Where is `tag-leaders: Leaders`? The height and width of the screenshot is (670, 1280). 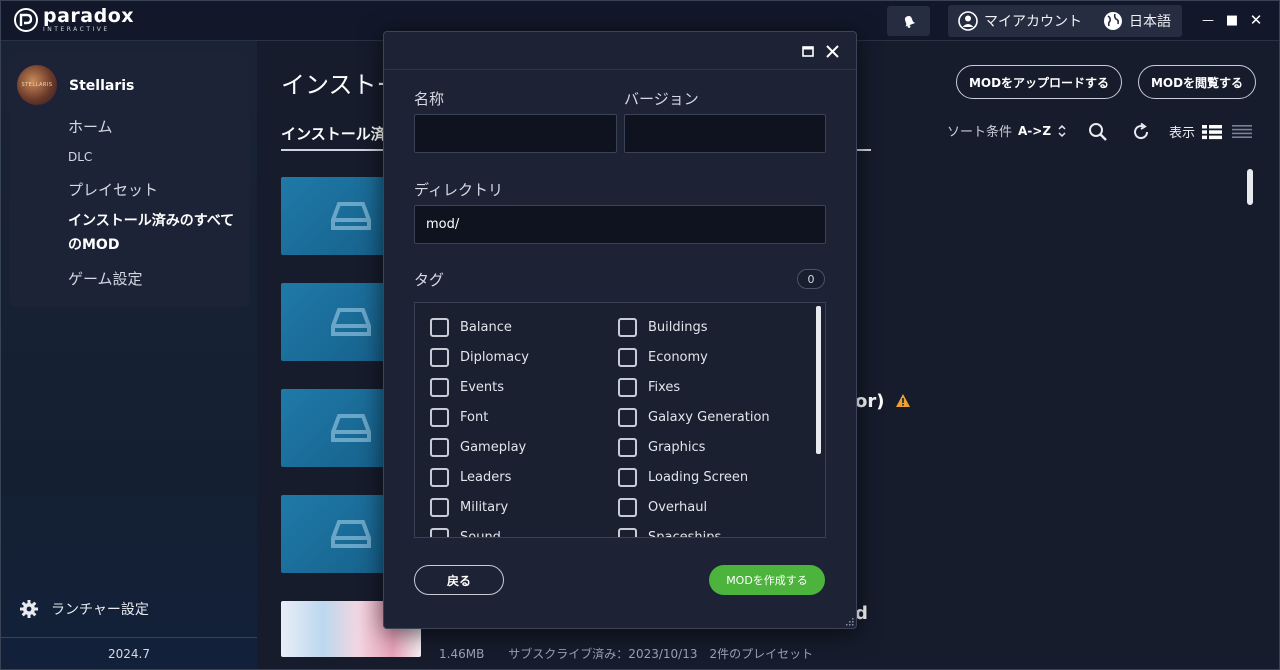 tag-leaders: Leaders is located at coordinates (470, 477).